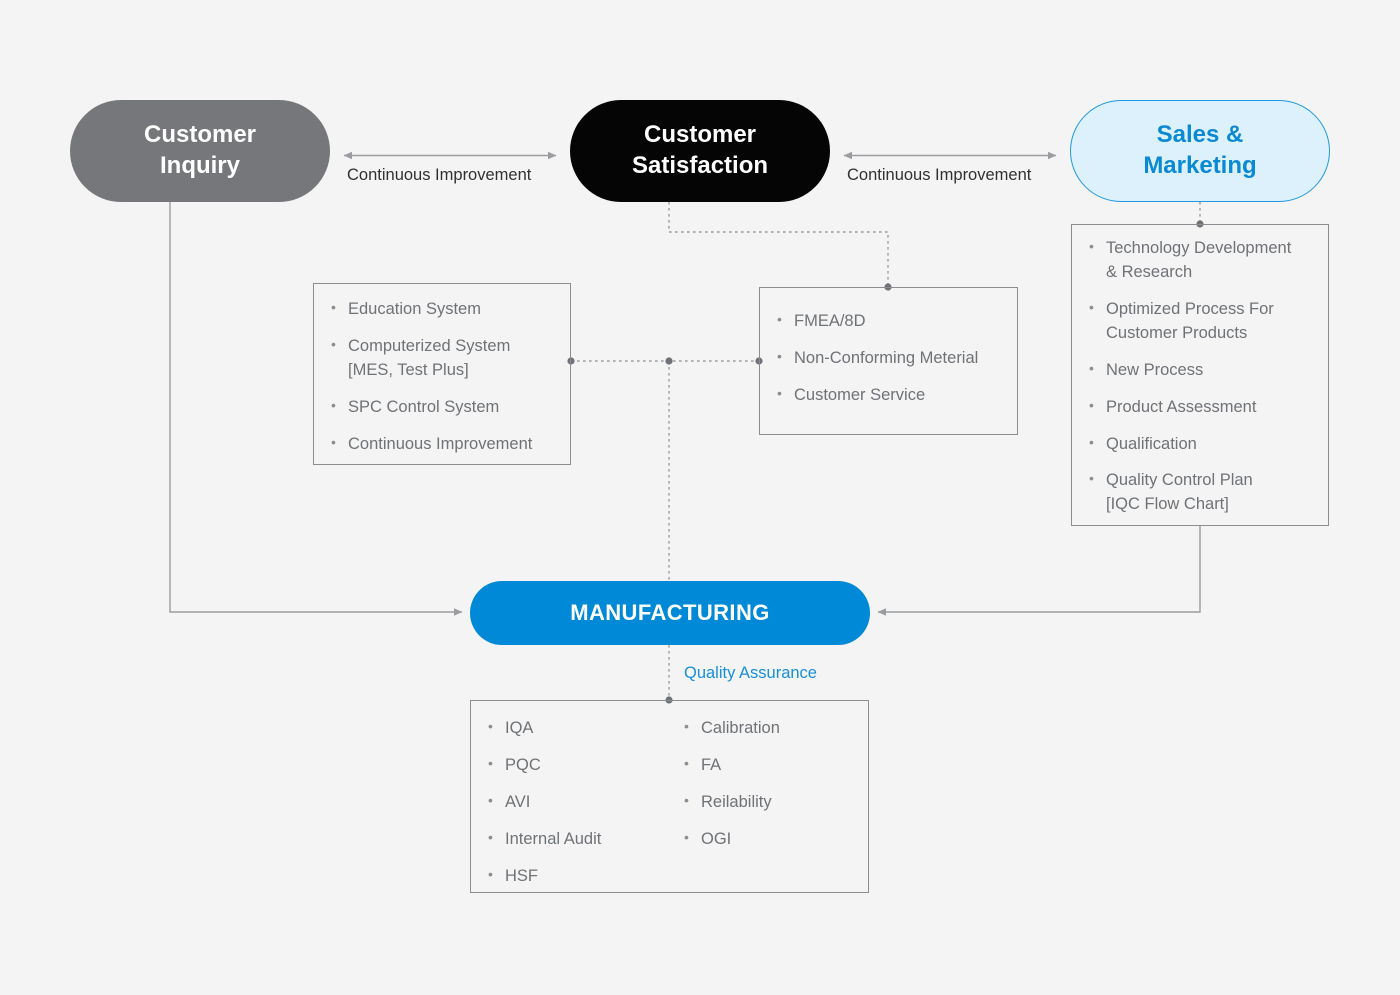  I want to click on edge-sales-details-to-manufacturing, so click(1039, 571).